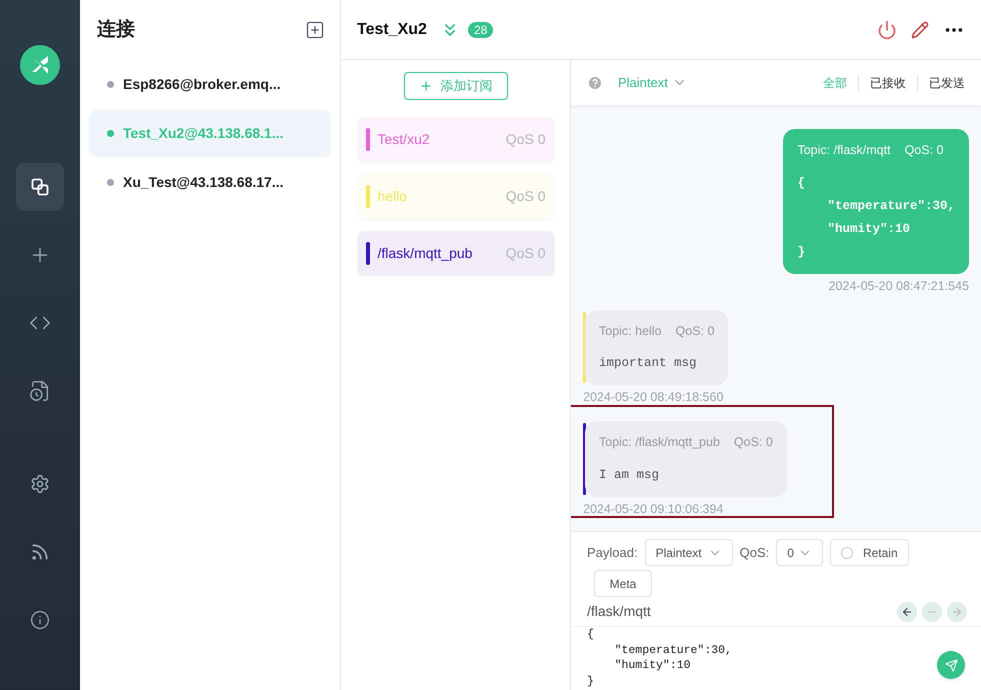  Describe the element at coordinates (755, 553) in the screenshot. I see `qos-label: QoS:` at that location.